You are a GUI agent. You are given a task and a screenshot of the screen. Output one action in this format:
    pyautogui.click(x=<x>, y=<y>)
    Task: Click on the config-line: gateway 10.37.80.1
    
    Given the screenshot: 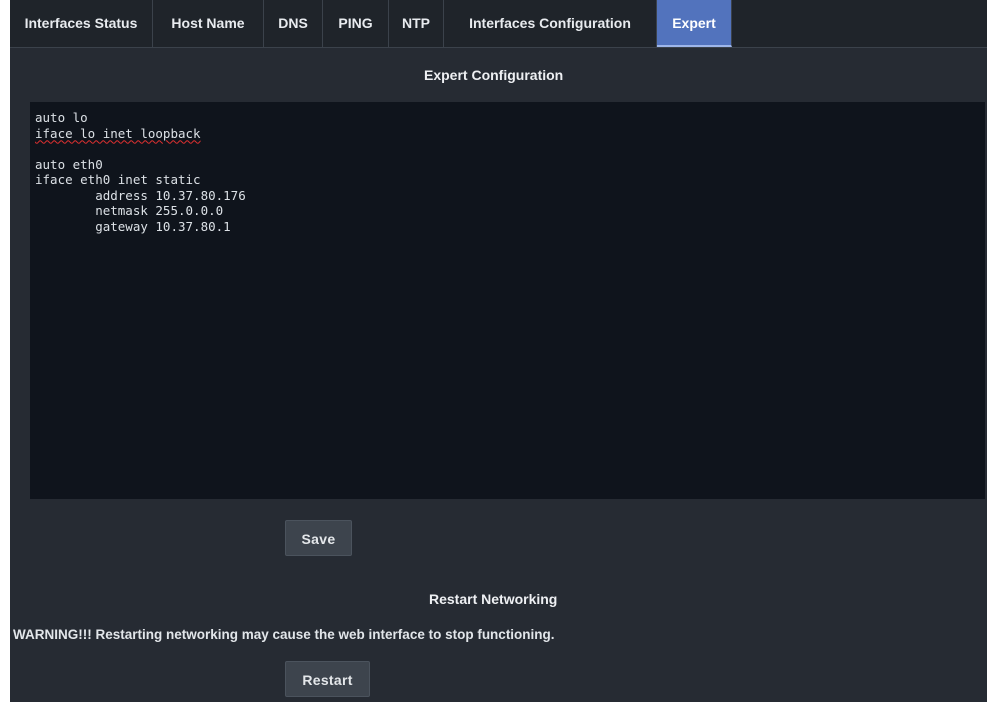 What is the action you would take?
    pyautogui.click(x=133, y=226)
    